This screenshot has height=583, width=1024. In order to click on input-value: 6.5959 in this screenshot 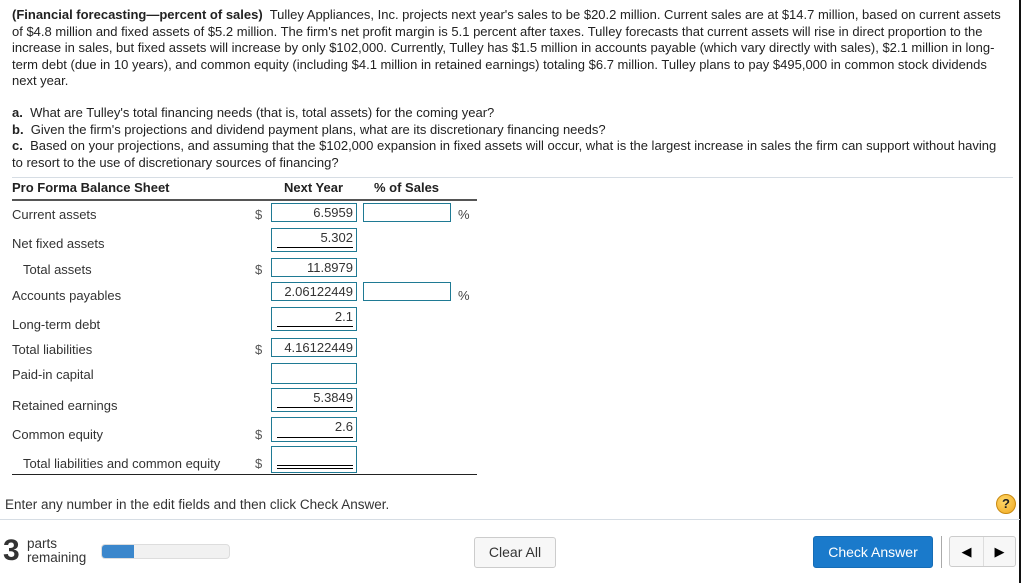, I will do `click(333, 212)`.